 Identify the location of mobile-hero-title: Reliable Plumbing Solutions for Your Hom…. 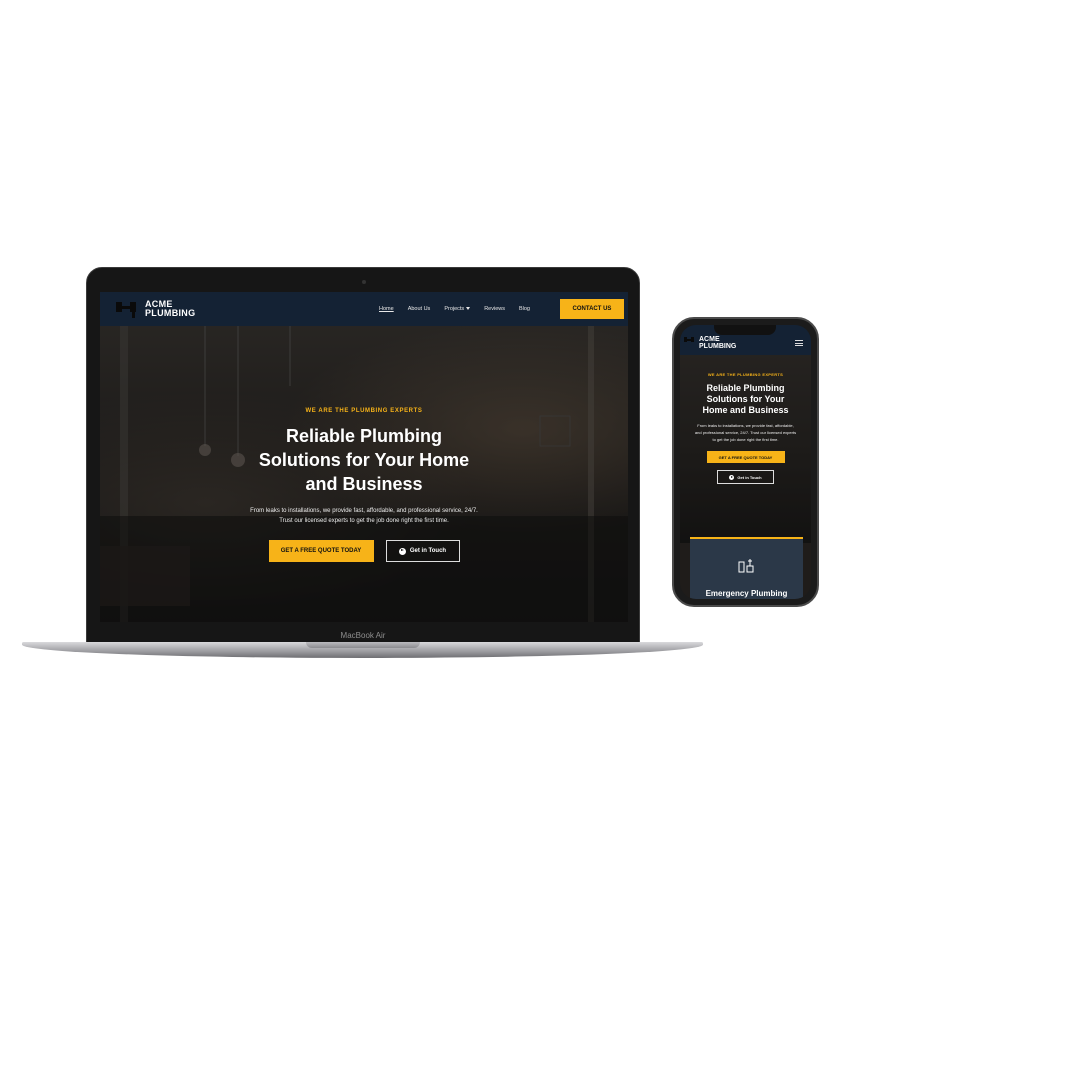
(745, 399).